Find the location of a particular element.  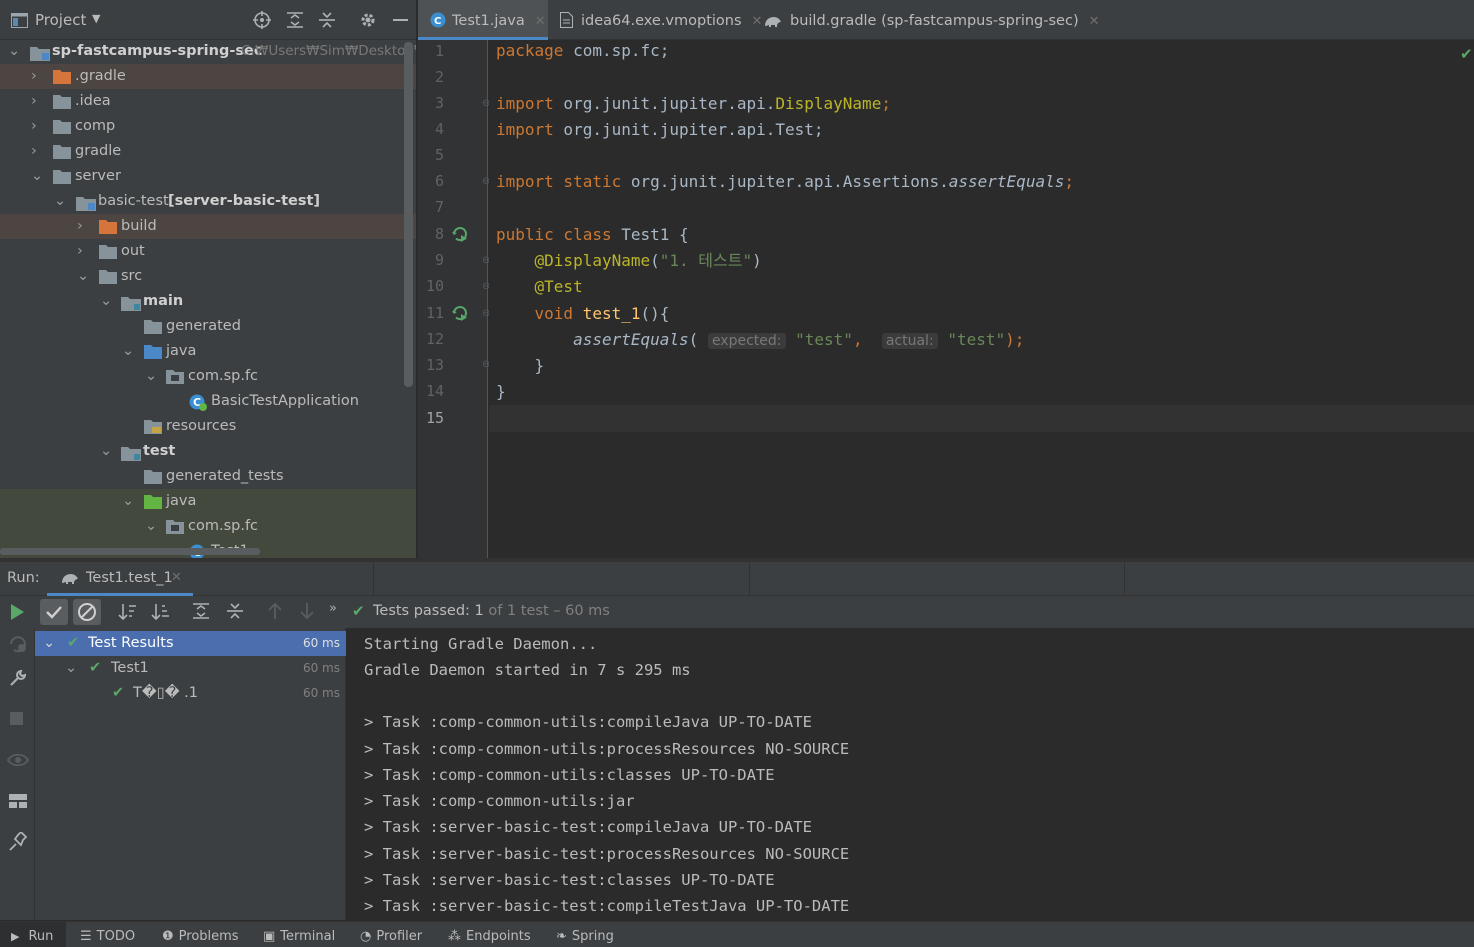

tree-item-test-package: ⌄ com.sp.fc is located at coordinates (208, 526).